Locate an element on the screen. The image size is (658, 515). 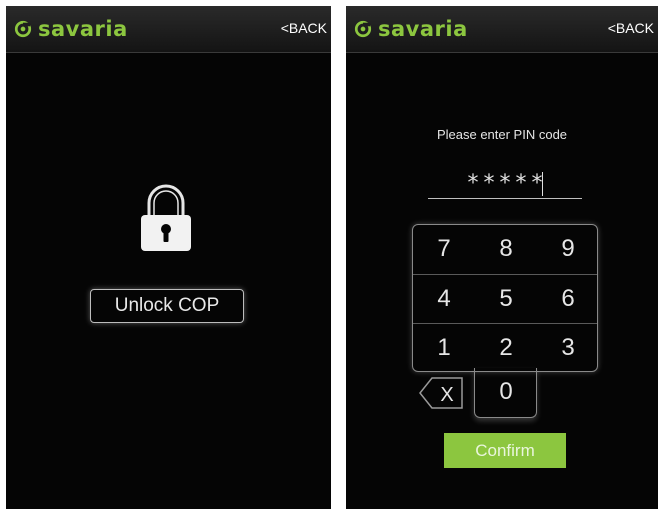
pin-input: ***** is located at coordinates (505, 184).